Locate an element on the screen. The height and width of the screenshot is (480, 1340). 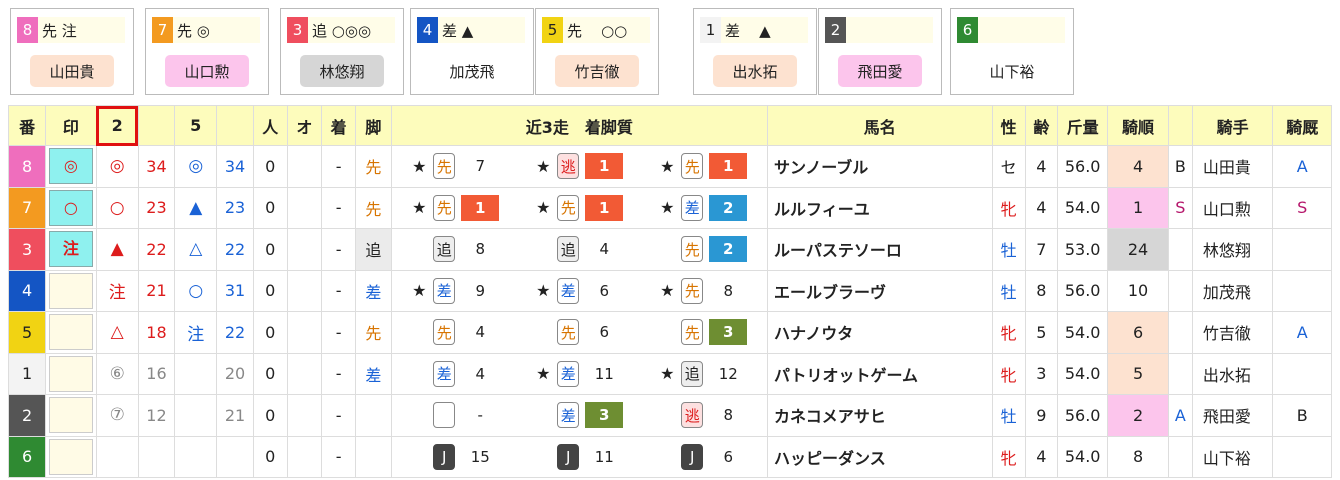
k5-value-cell: 22 is located at coordinates (235, 332).